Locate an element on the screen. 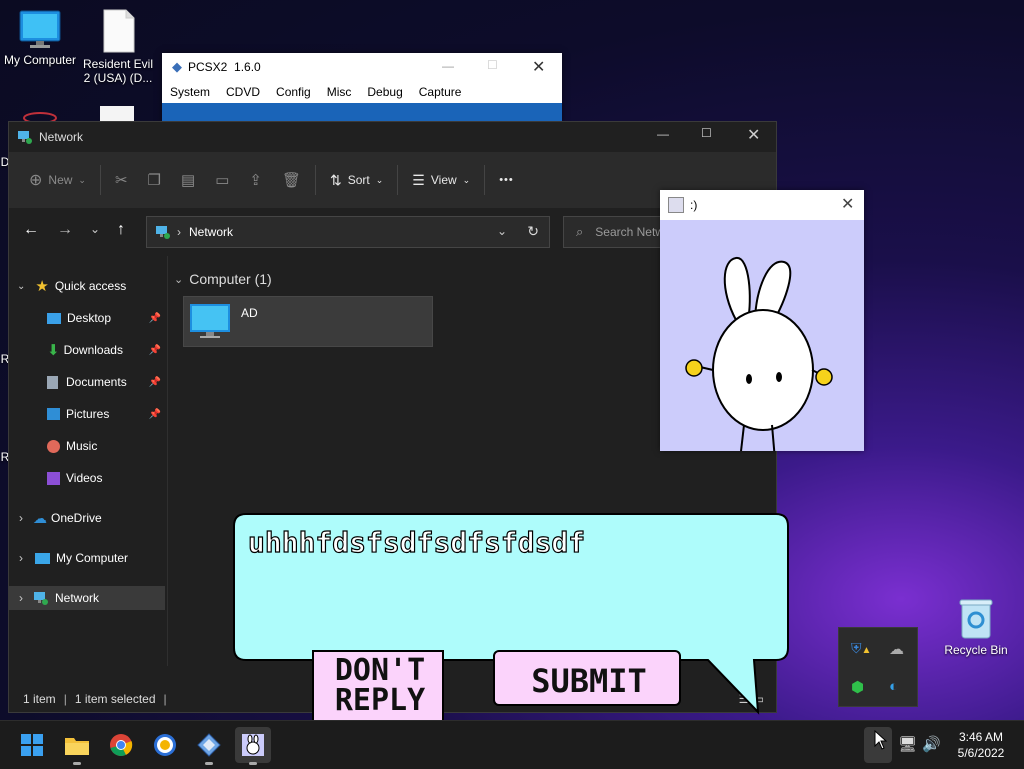 Image resolution: width=1024 pixels, height=769 pixels. hidden-file-icon is located at coordinates (117, 114).